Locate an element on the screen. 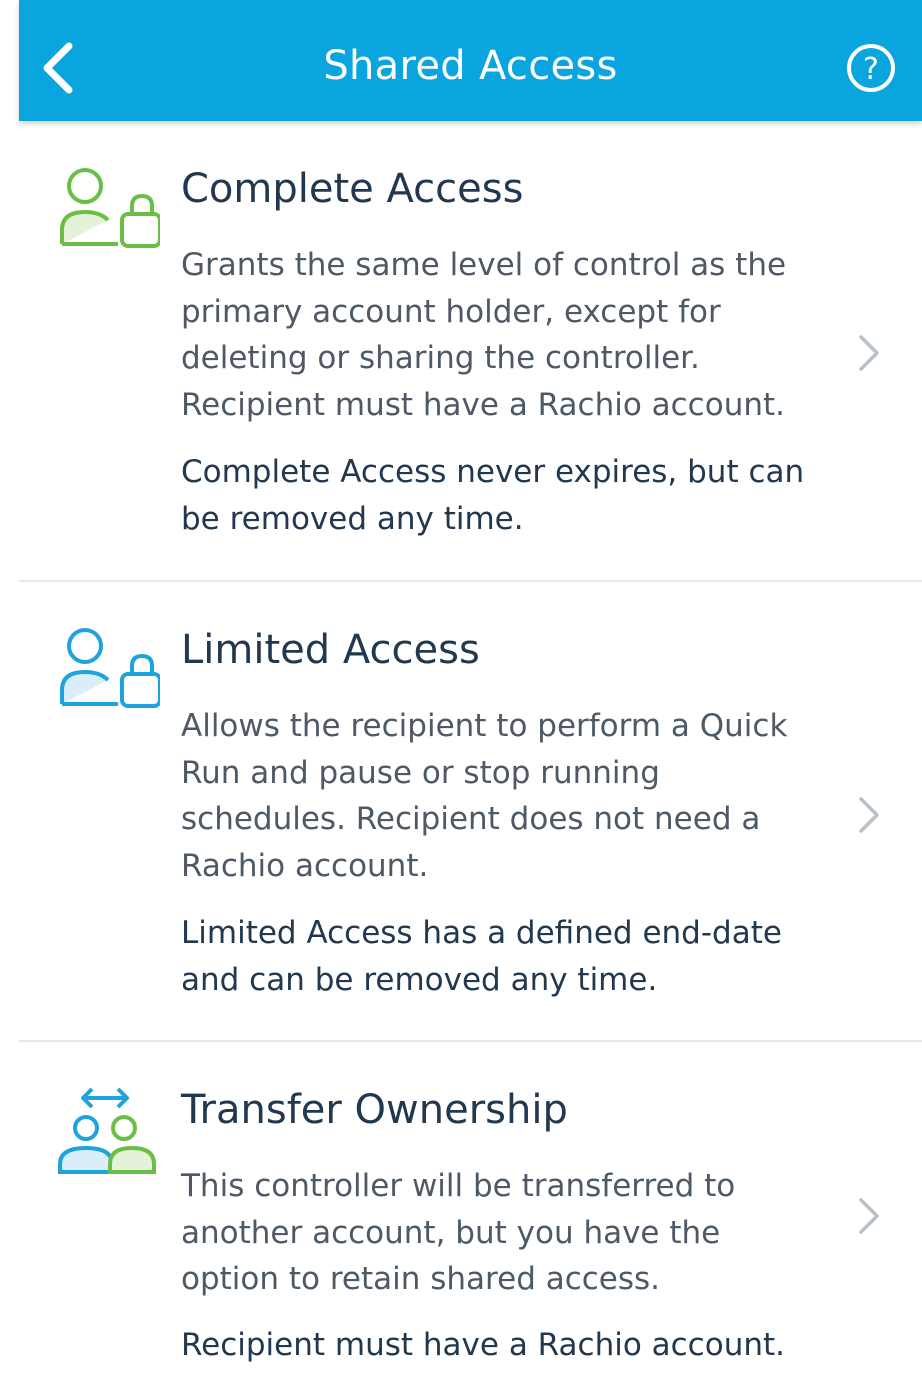  app-header: Shared Access ? is located at coordinates (470, 60).